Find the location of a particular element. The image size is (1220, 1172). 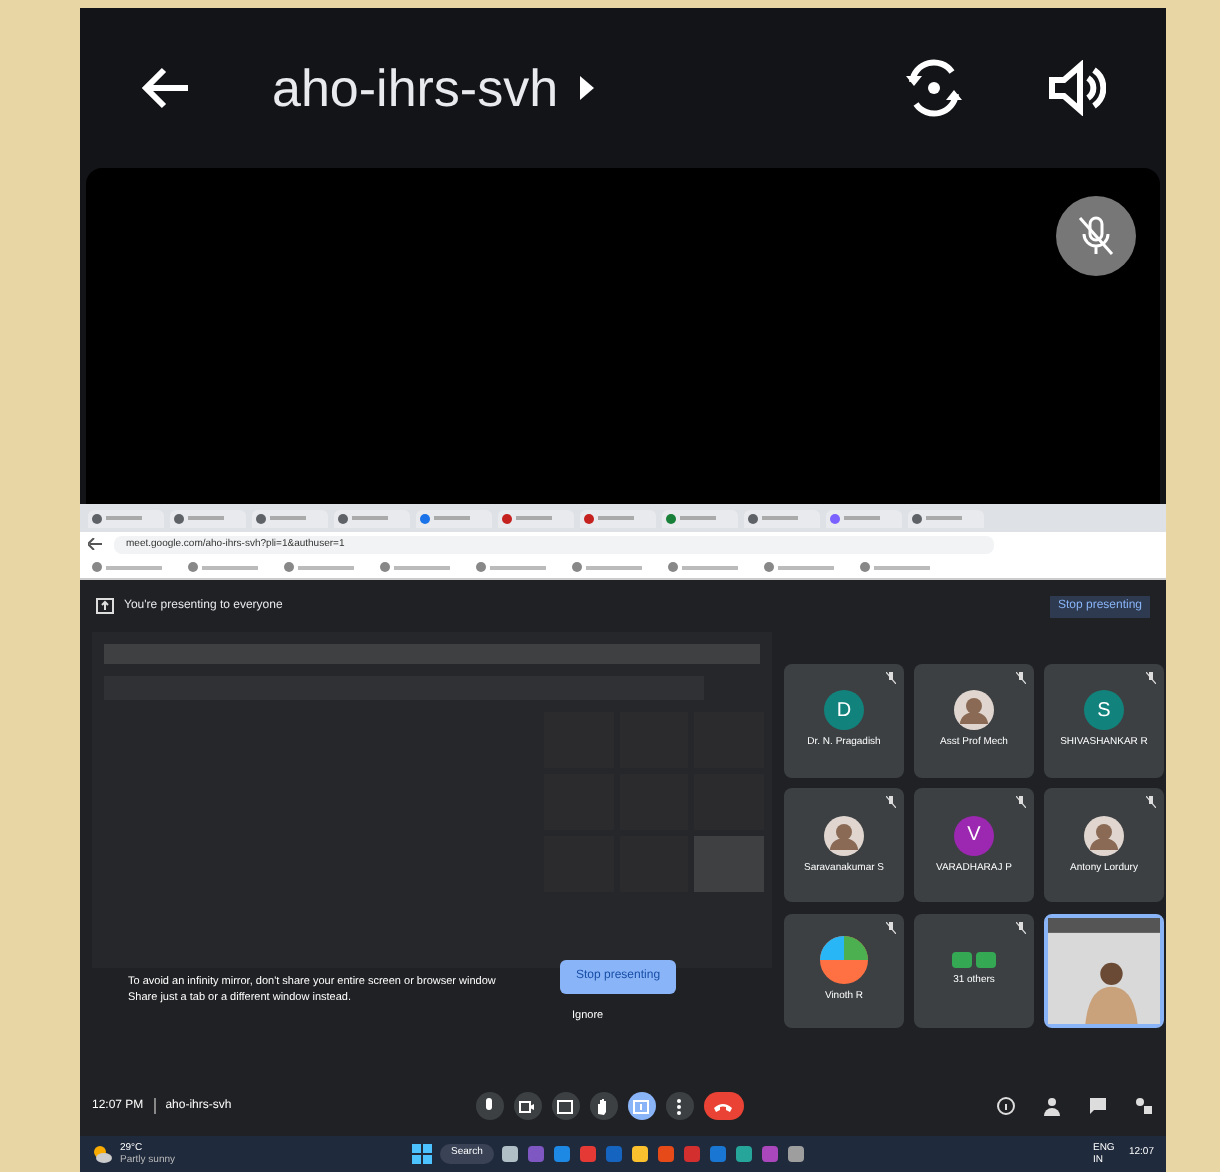

windows-icon is located at coordinates (421, 1154).